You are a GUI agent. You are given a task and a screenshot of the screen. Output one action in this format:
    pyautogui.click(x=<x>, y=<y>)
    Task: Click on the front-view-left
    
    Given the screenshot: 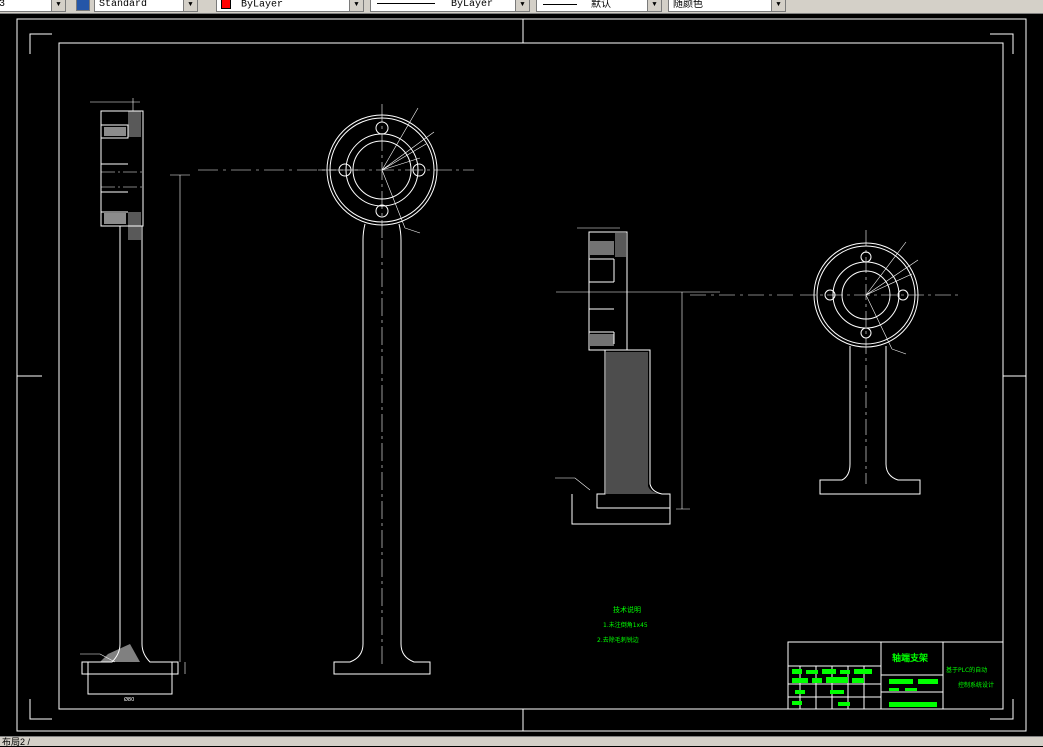 What is the action you would take?
    pyautogui.click(x=396, y=389)
    